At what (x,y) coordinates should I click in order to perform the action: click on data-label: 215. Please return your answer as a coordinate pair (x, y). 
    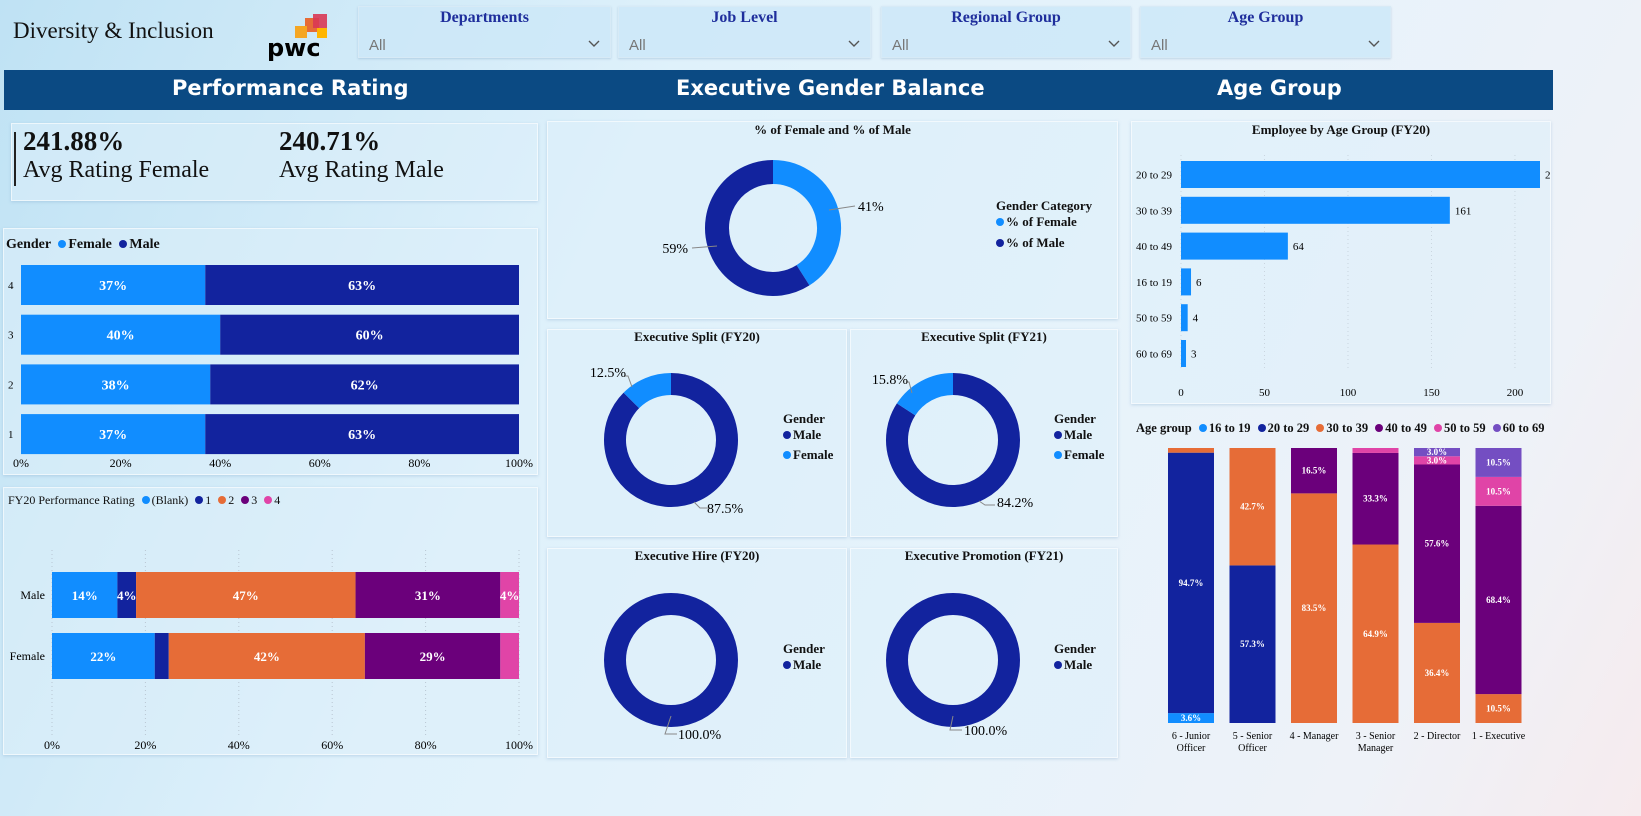
    Looking at the image, I should click on (1548, 176).